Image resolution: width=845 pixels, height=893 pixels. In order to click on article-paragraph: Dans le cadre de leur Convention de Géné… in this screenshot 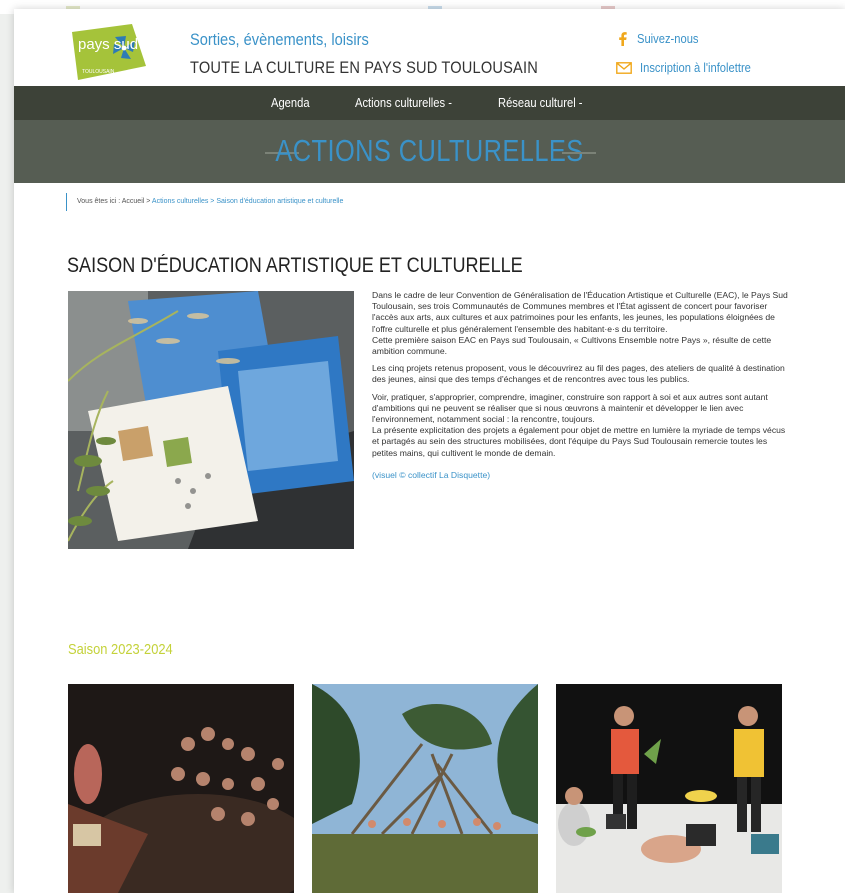, I will do `click(580, 312)`.